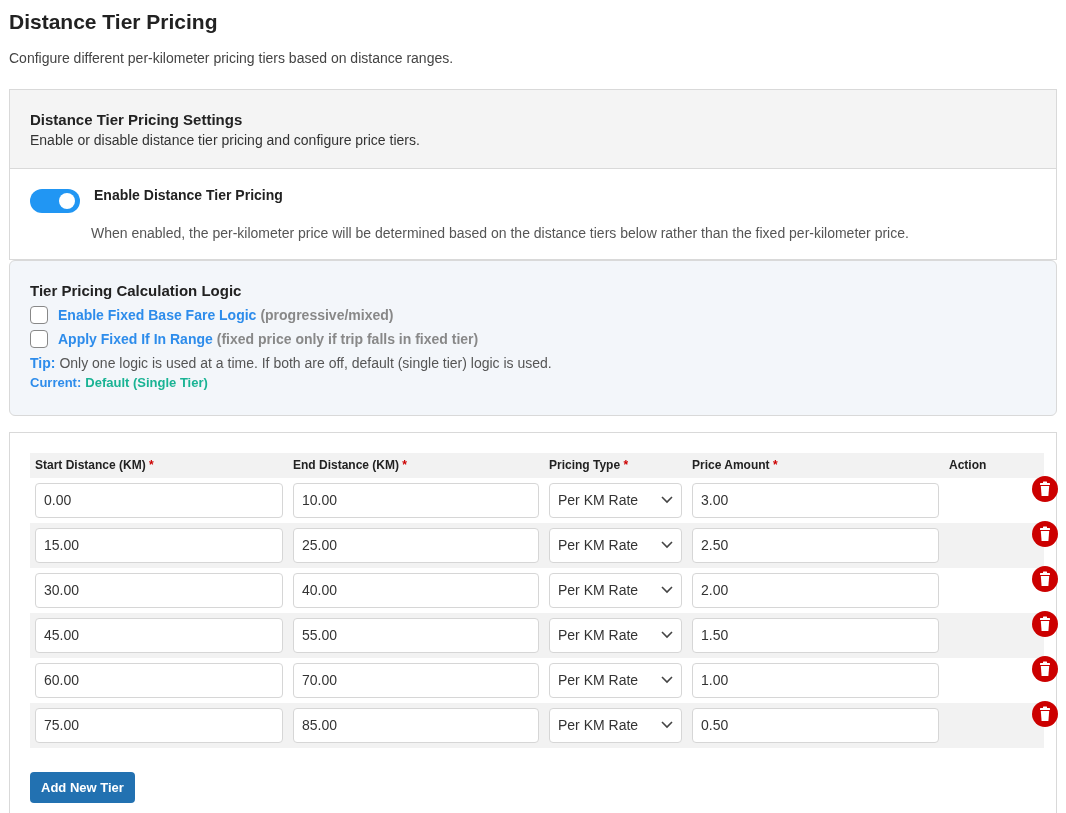  Describe the element at coordinates (416, 500) in the screenshot. I see `end-distance-field: 10.00` at that location.